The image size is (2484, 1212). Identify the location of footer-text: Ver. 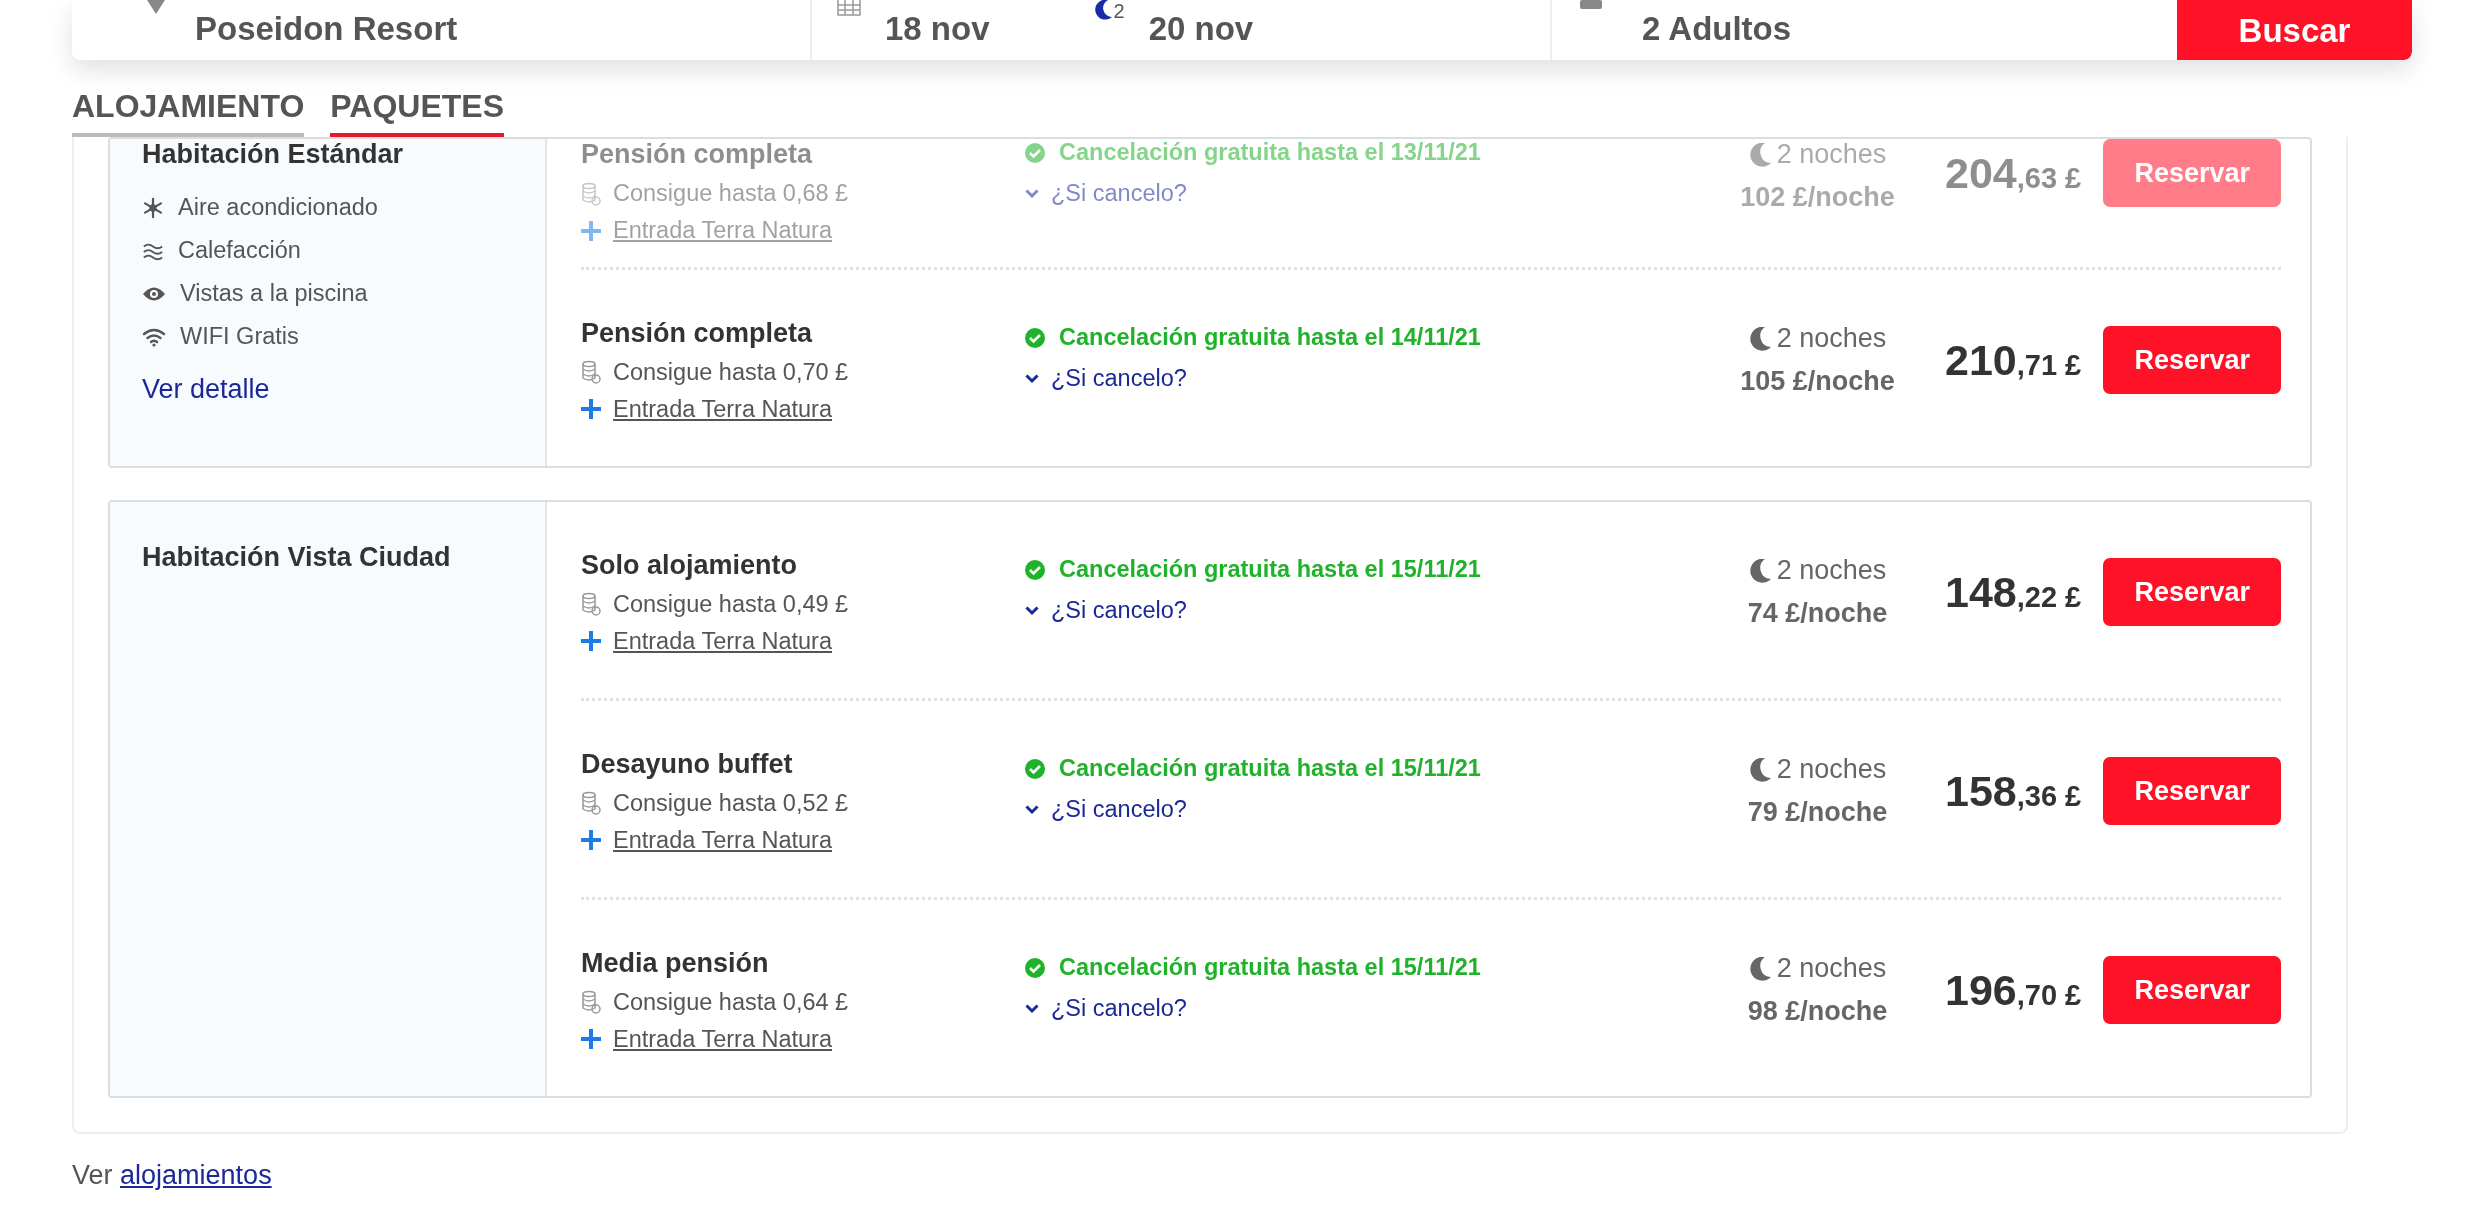
(92, 1175).